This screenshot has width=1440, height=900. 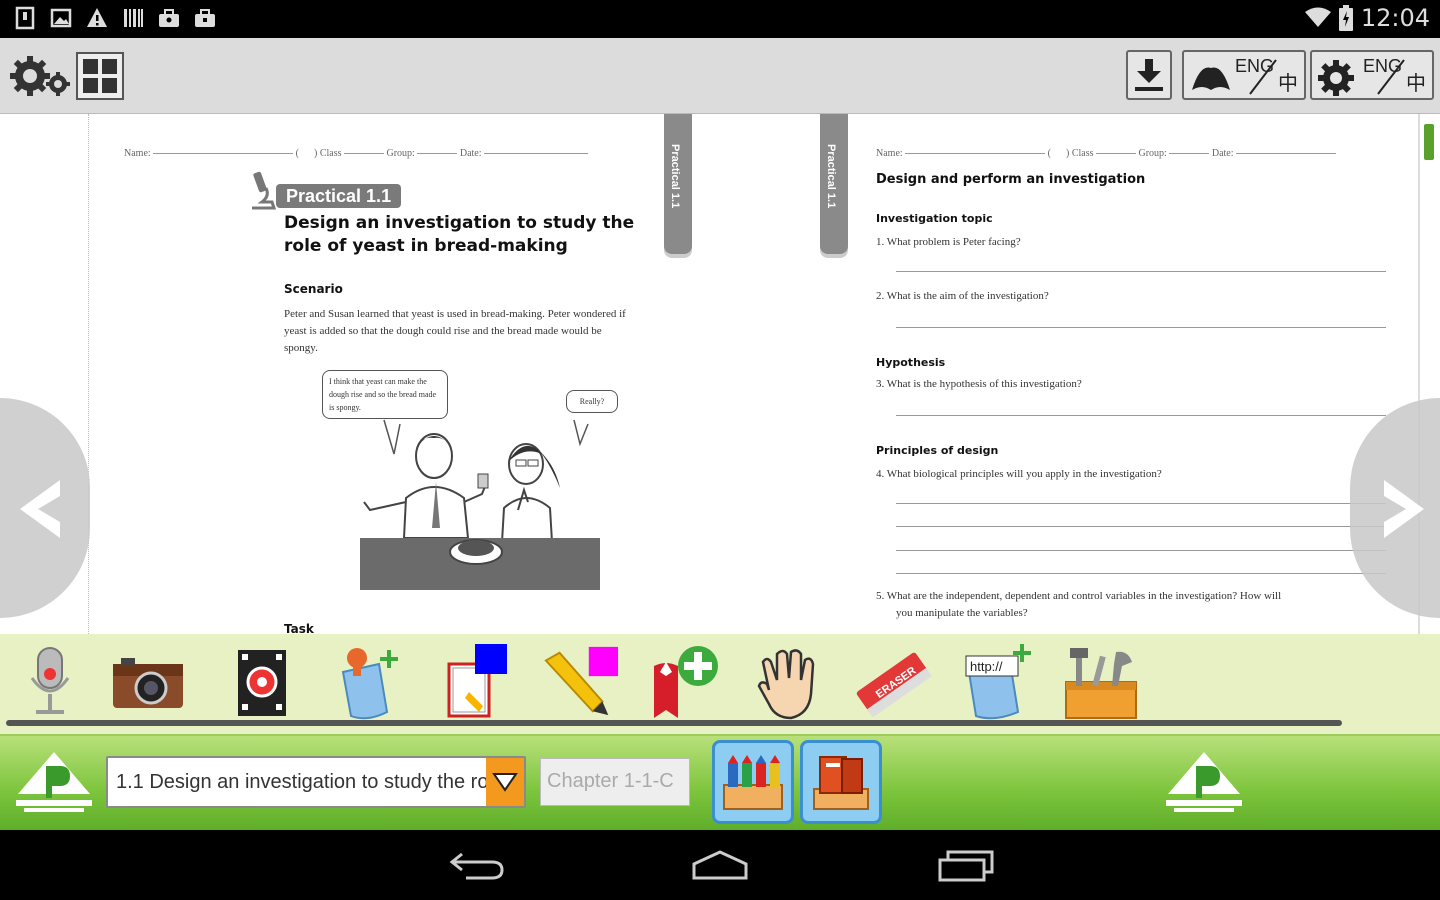 What do you see at coordinates (39, 77) in the screenshot?
I see `settings-gears-icon` at bounding box center [39, 77].